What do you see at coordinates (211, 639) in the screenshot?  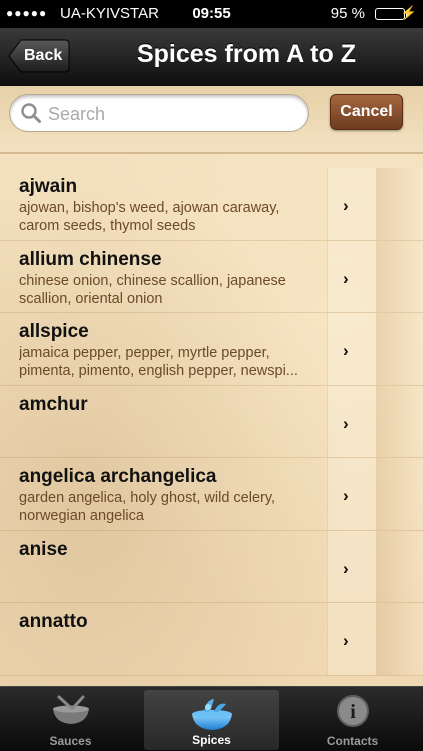 I see `list-item: annatto ›` at bounding box center [211, 639].